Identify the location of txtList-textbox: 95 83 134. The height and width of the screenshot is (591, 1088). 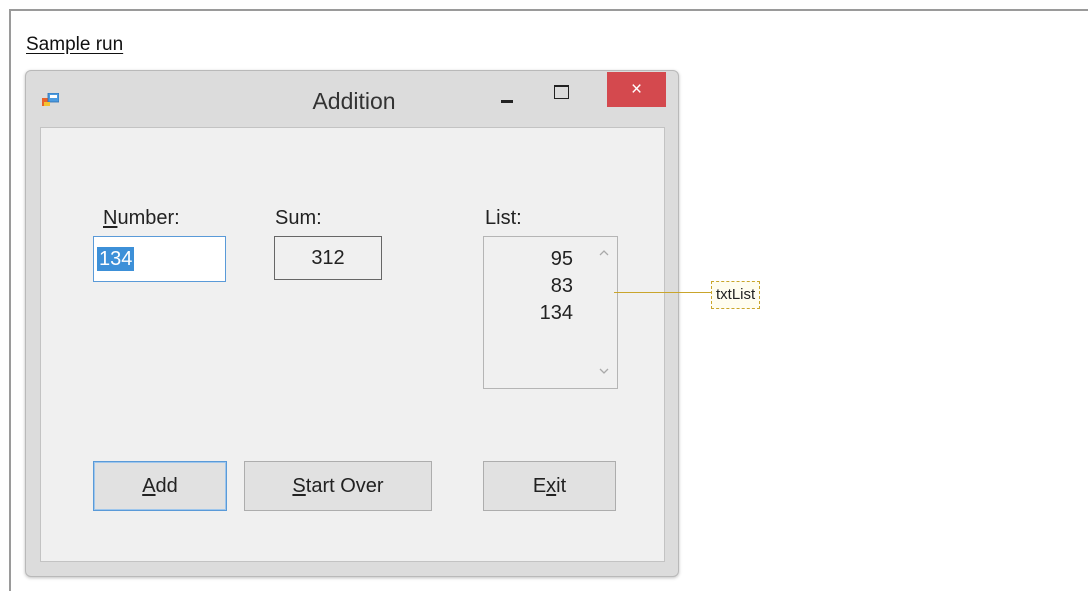
(550, 312).